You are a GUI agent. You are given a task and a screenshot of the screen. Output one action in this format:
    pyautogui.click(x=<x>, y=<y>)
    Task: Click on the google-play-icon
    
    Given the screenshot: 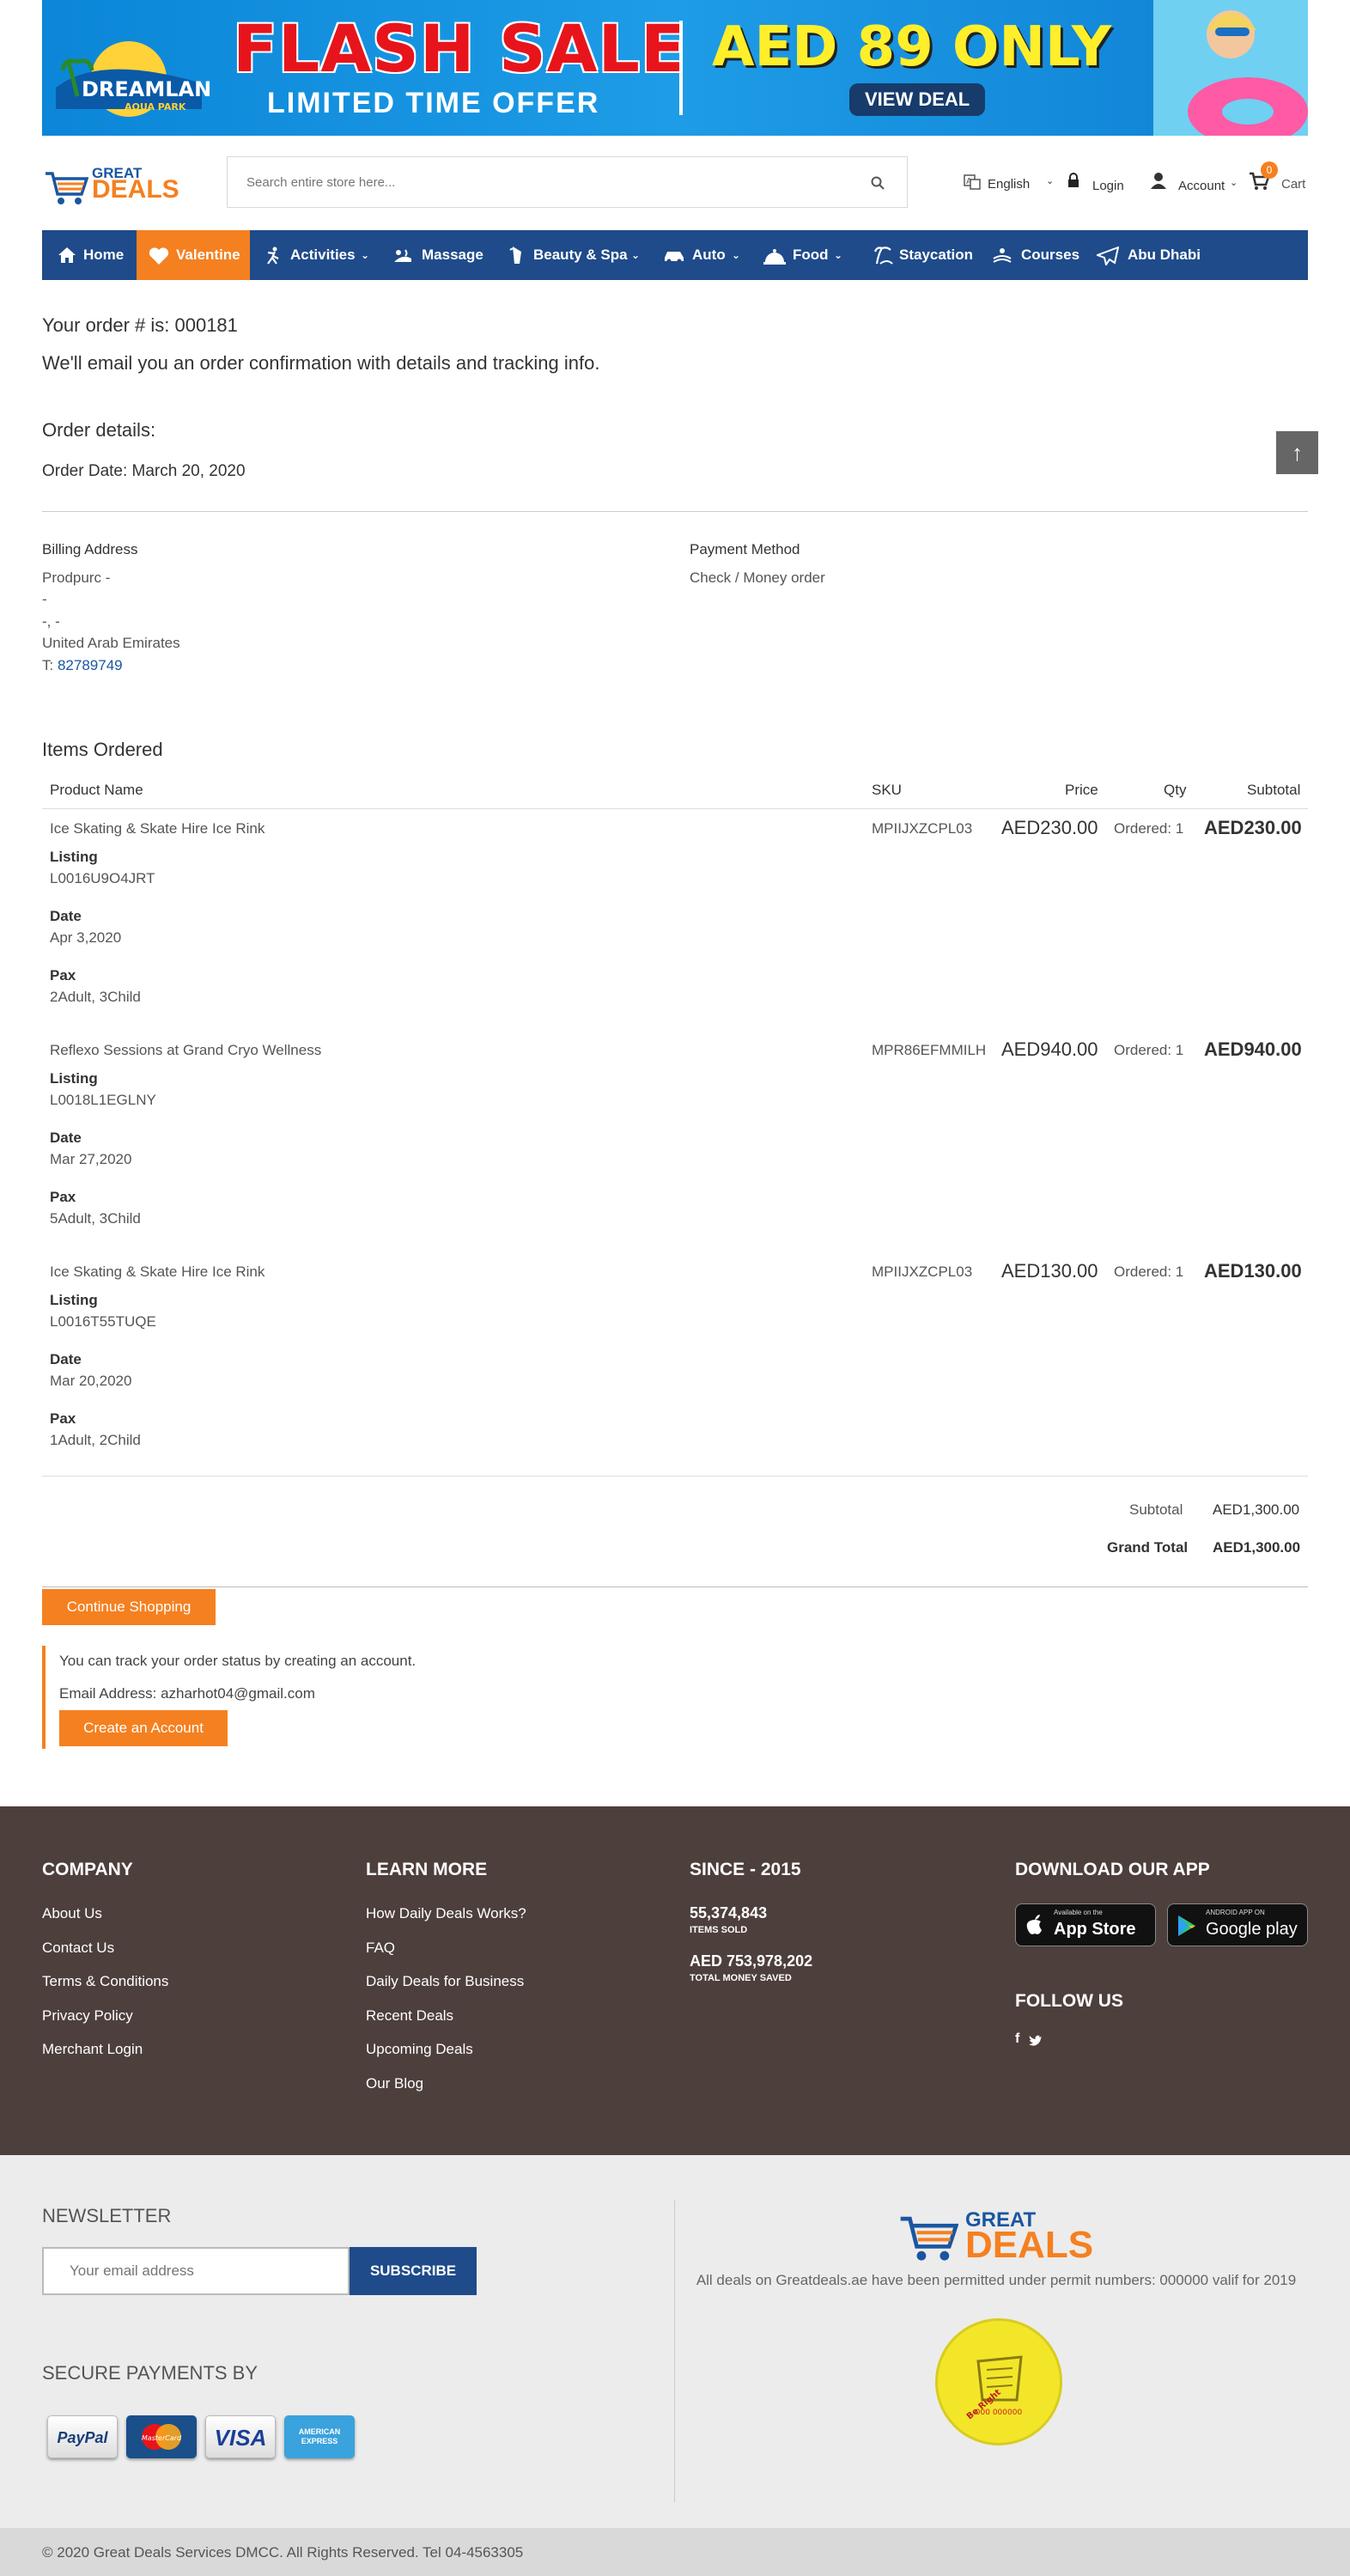 What is the action you would take?
    pyautogui.click(x=1186, y=1925)
    